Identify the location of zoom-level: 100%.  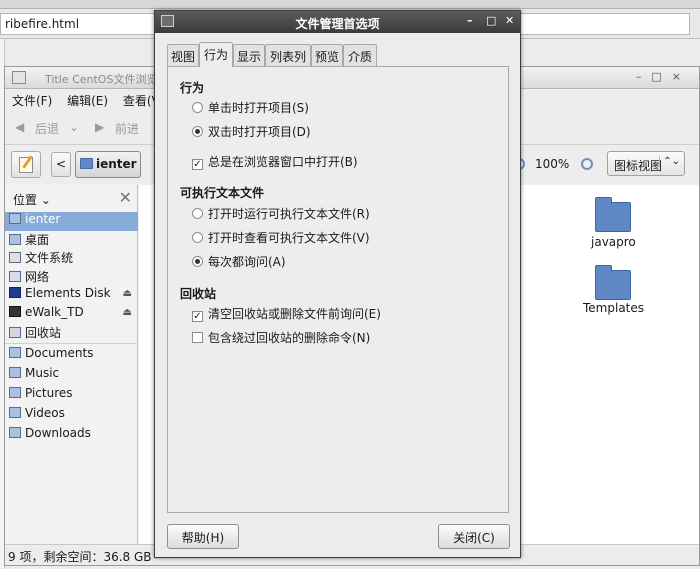
(552, 164).